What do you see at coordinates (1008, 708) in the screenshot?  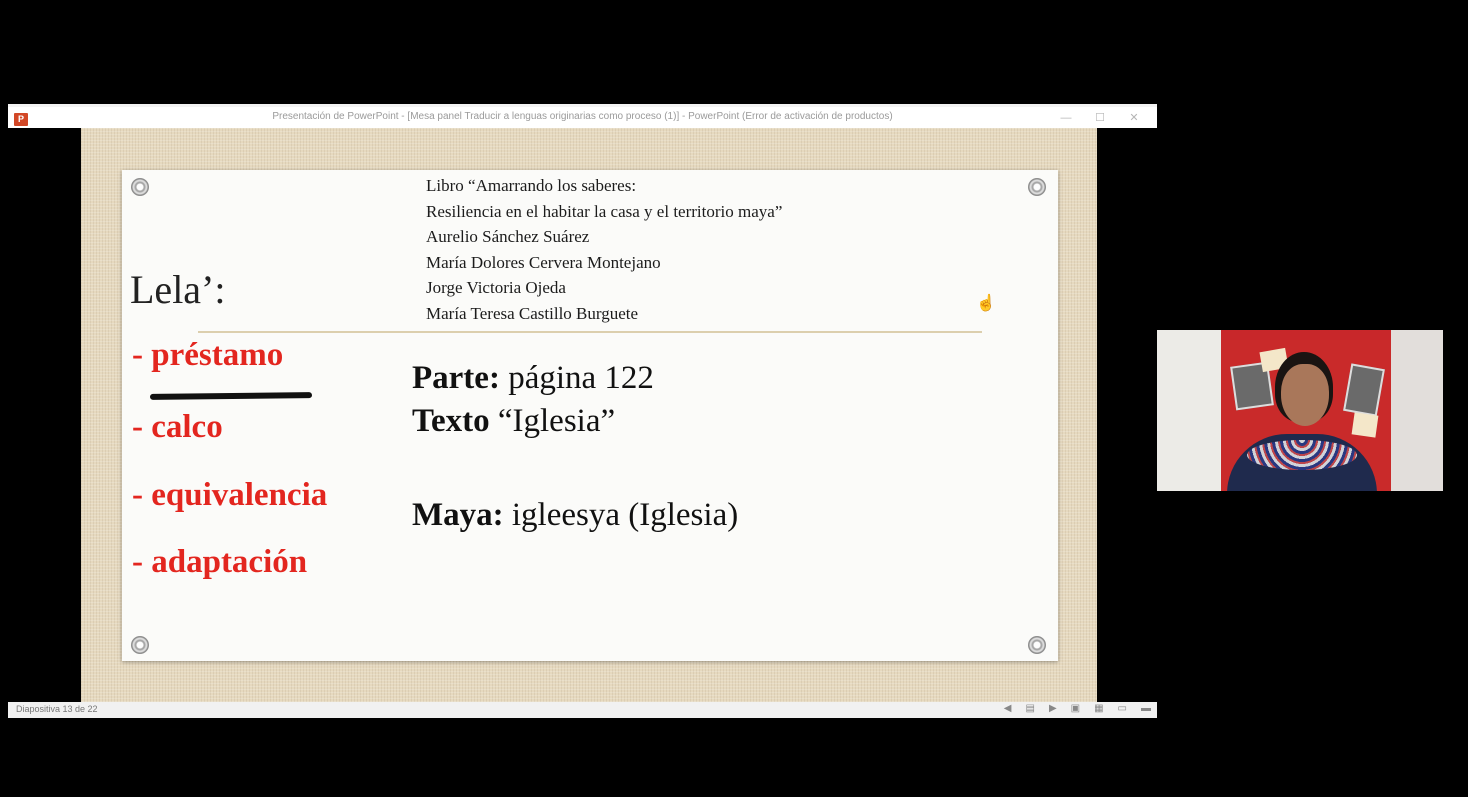 I see `prev-icon: ◀` at bounding box center [1008, 708].